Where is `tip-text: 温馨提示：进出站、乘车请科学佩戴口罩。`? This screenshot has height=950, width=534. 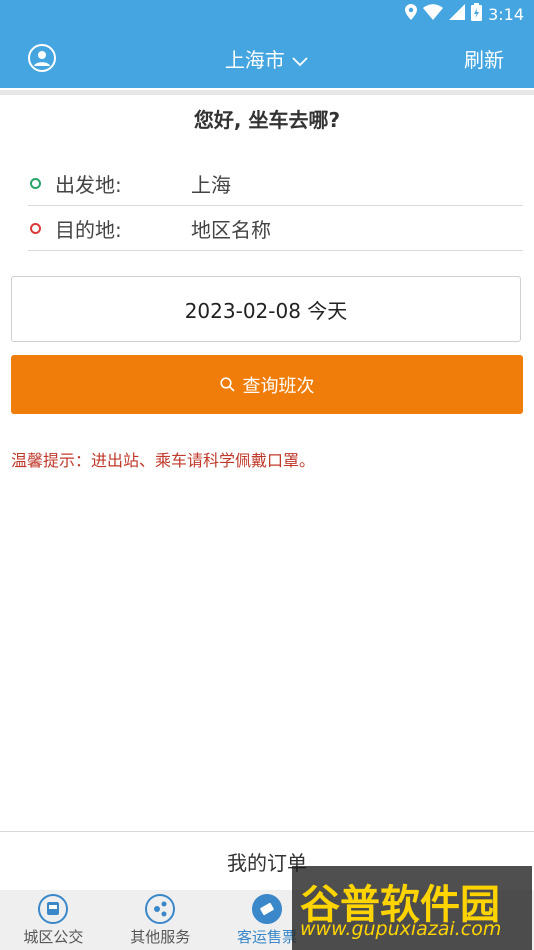
tip-text: 温馨提示：进出站、乘车请科学佩戴口罩。 is located at coordinates (163, 460).